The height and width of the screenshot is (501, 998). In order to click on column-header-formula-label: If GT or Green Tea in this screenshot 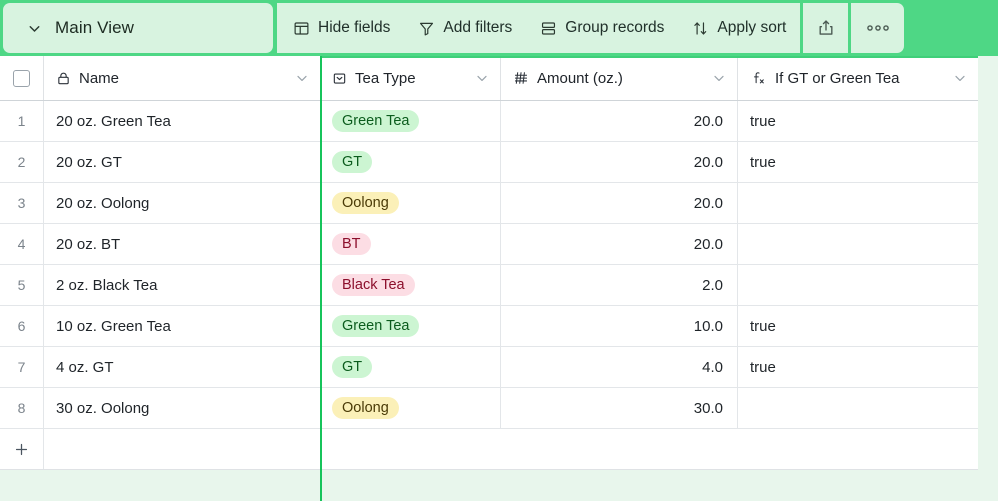, I will do `click(837, 78)`.